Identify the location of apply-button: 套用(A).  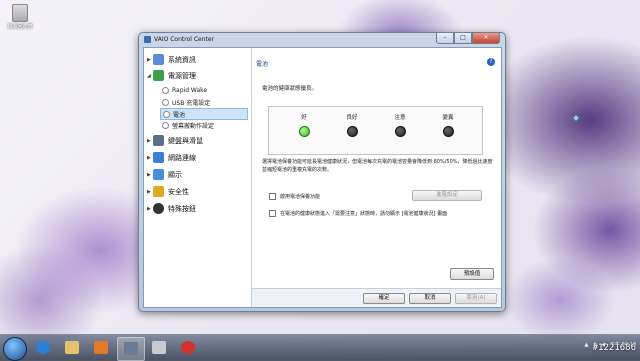
(476, 298).